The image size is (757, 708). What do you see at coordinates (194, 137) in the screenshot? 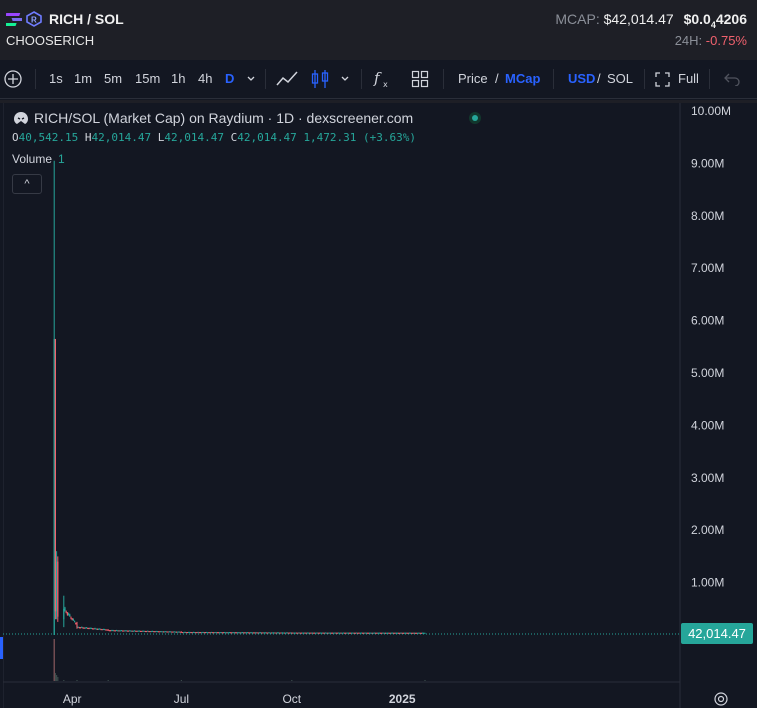
I see `low-value: 42,014.47` at bounding box center [194, 137].